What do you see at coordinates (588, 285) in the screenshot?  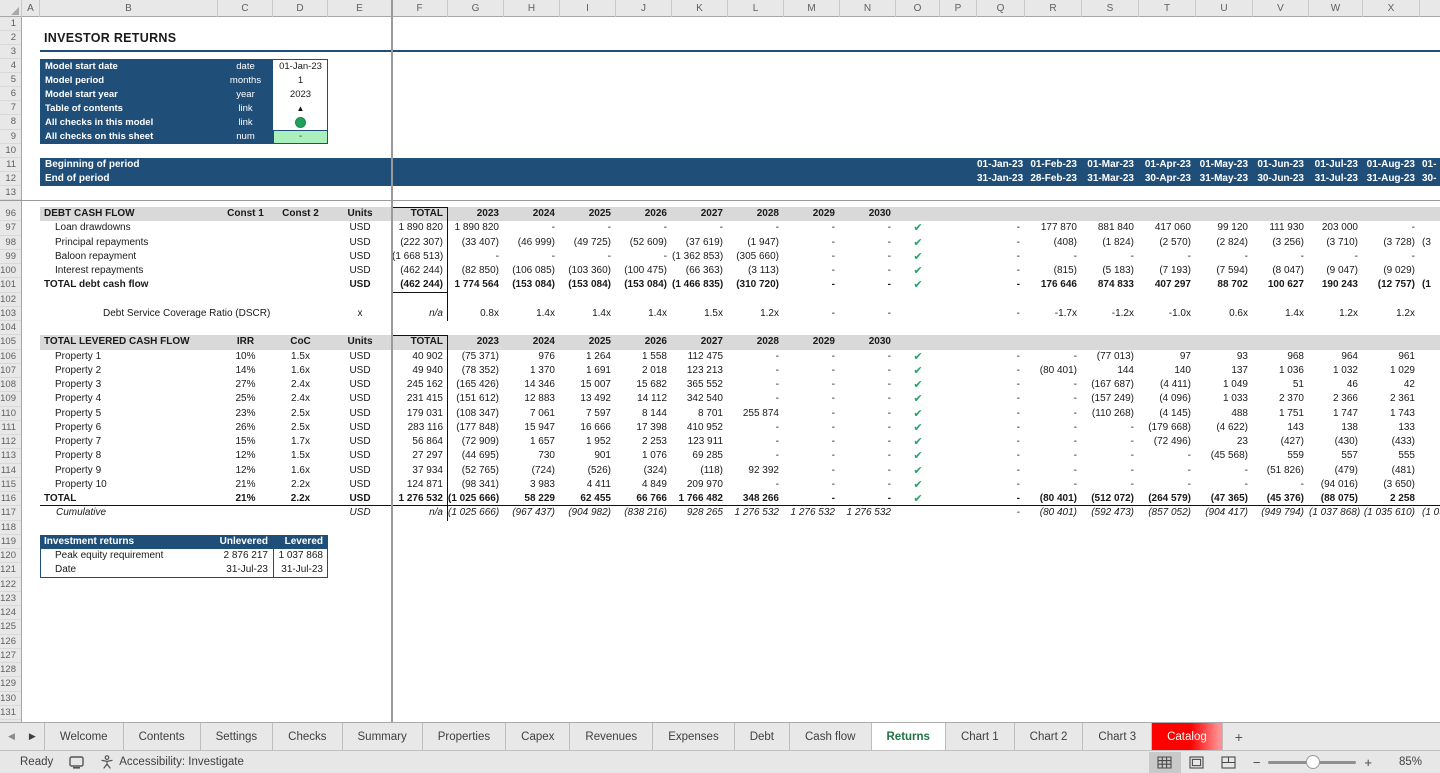 I see `cell-I101: (153 084)` at bounding box center [588, 285].